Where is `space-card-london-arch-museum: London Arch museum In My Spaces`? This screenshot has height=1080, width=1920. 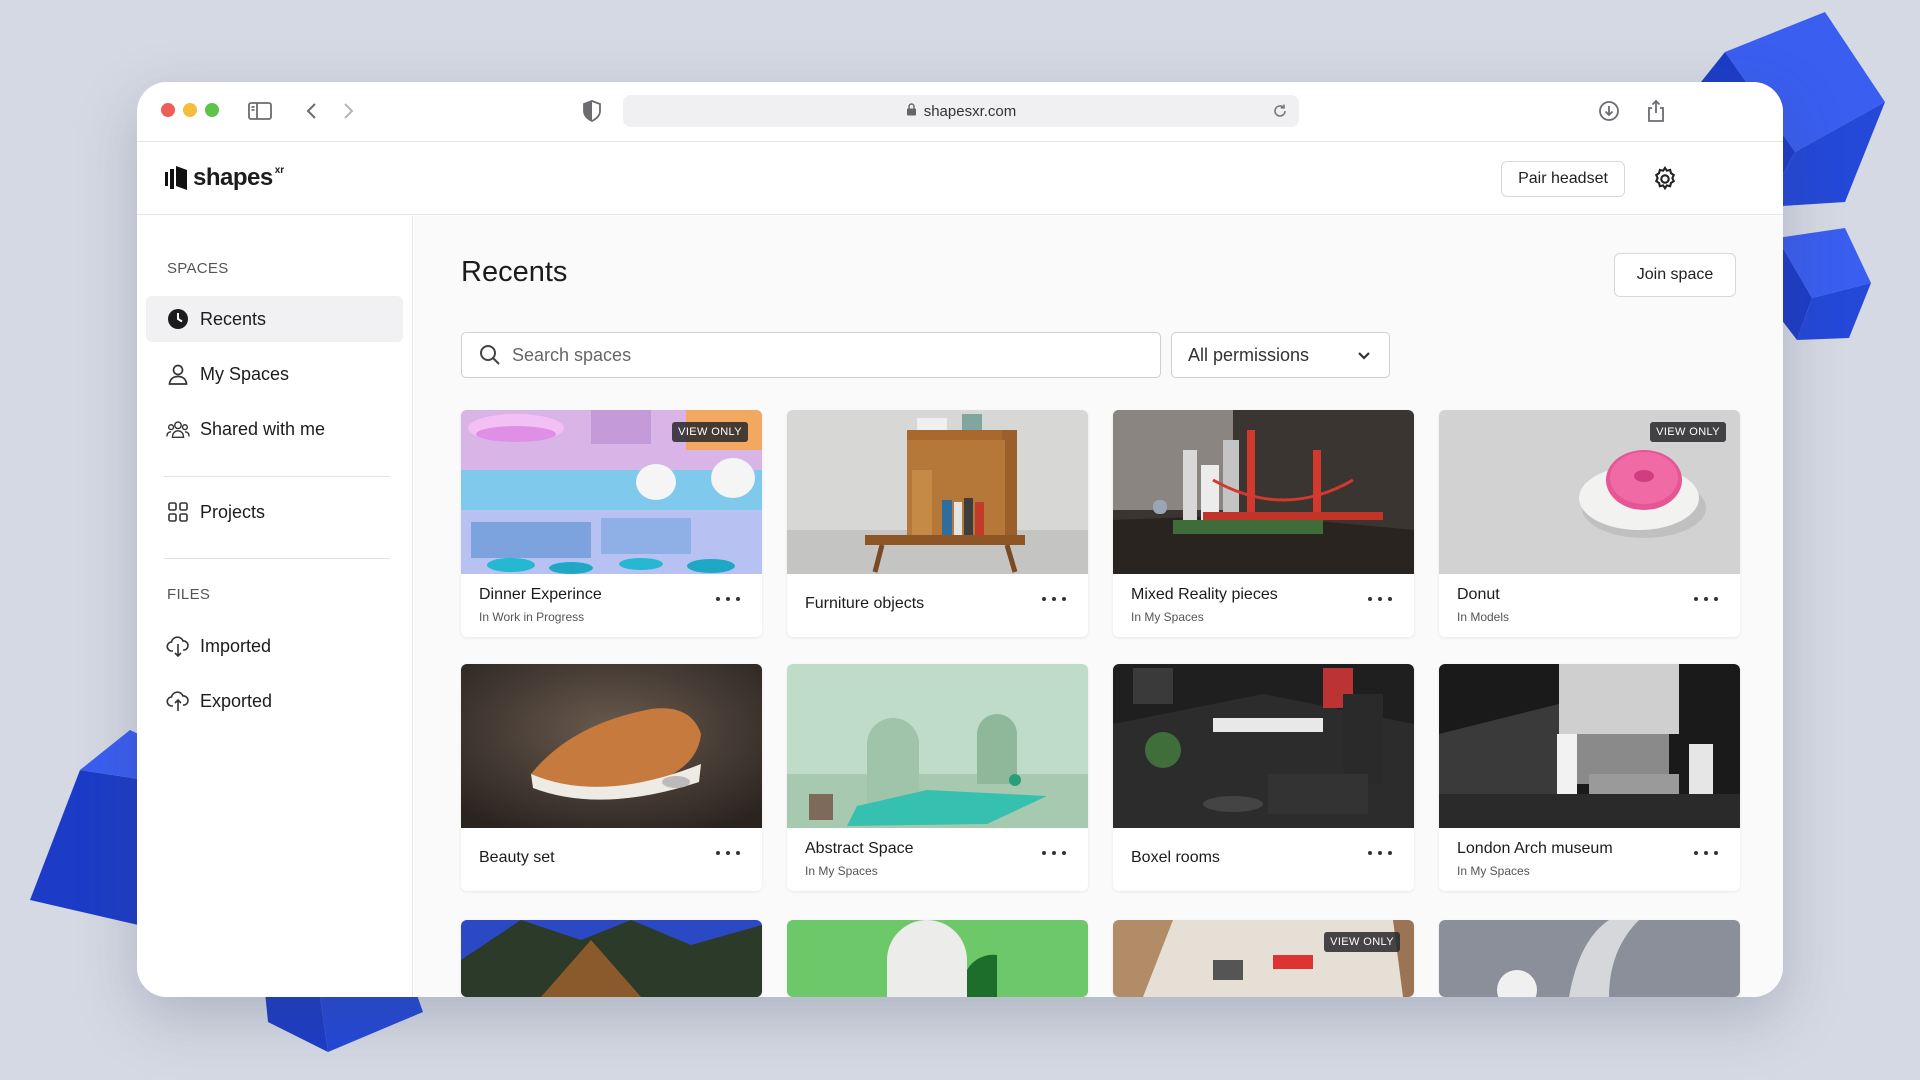 space-card-london-arch-museum: London Arch museum In My Spaces is located at coordinates (1589, 777).